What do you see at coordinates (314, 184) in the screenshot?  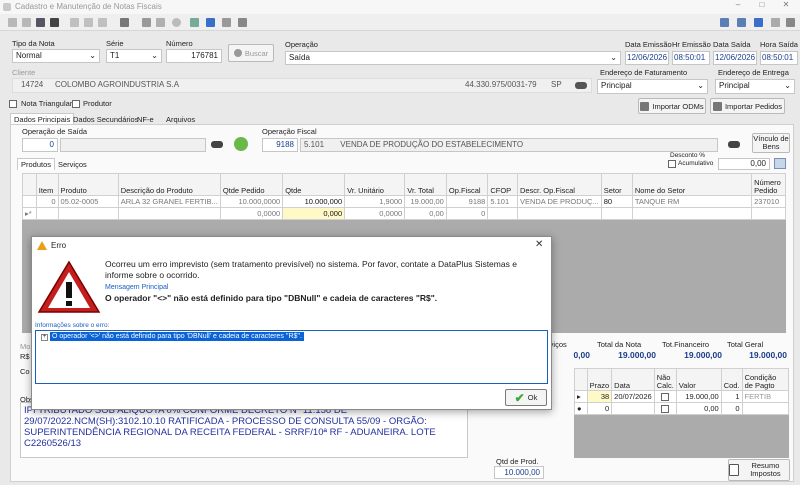 I see `column-header: Qtde` at bounding box center [314, 184].